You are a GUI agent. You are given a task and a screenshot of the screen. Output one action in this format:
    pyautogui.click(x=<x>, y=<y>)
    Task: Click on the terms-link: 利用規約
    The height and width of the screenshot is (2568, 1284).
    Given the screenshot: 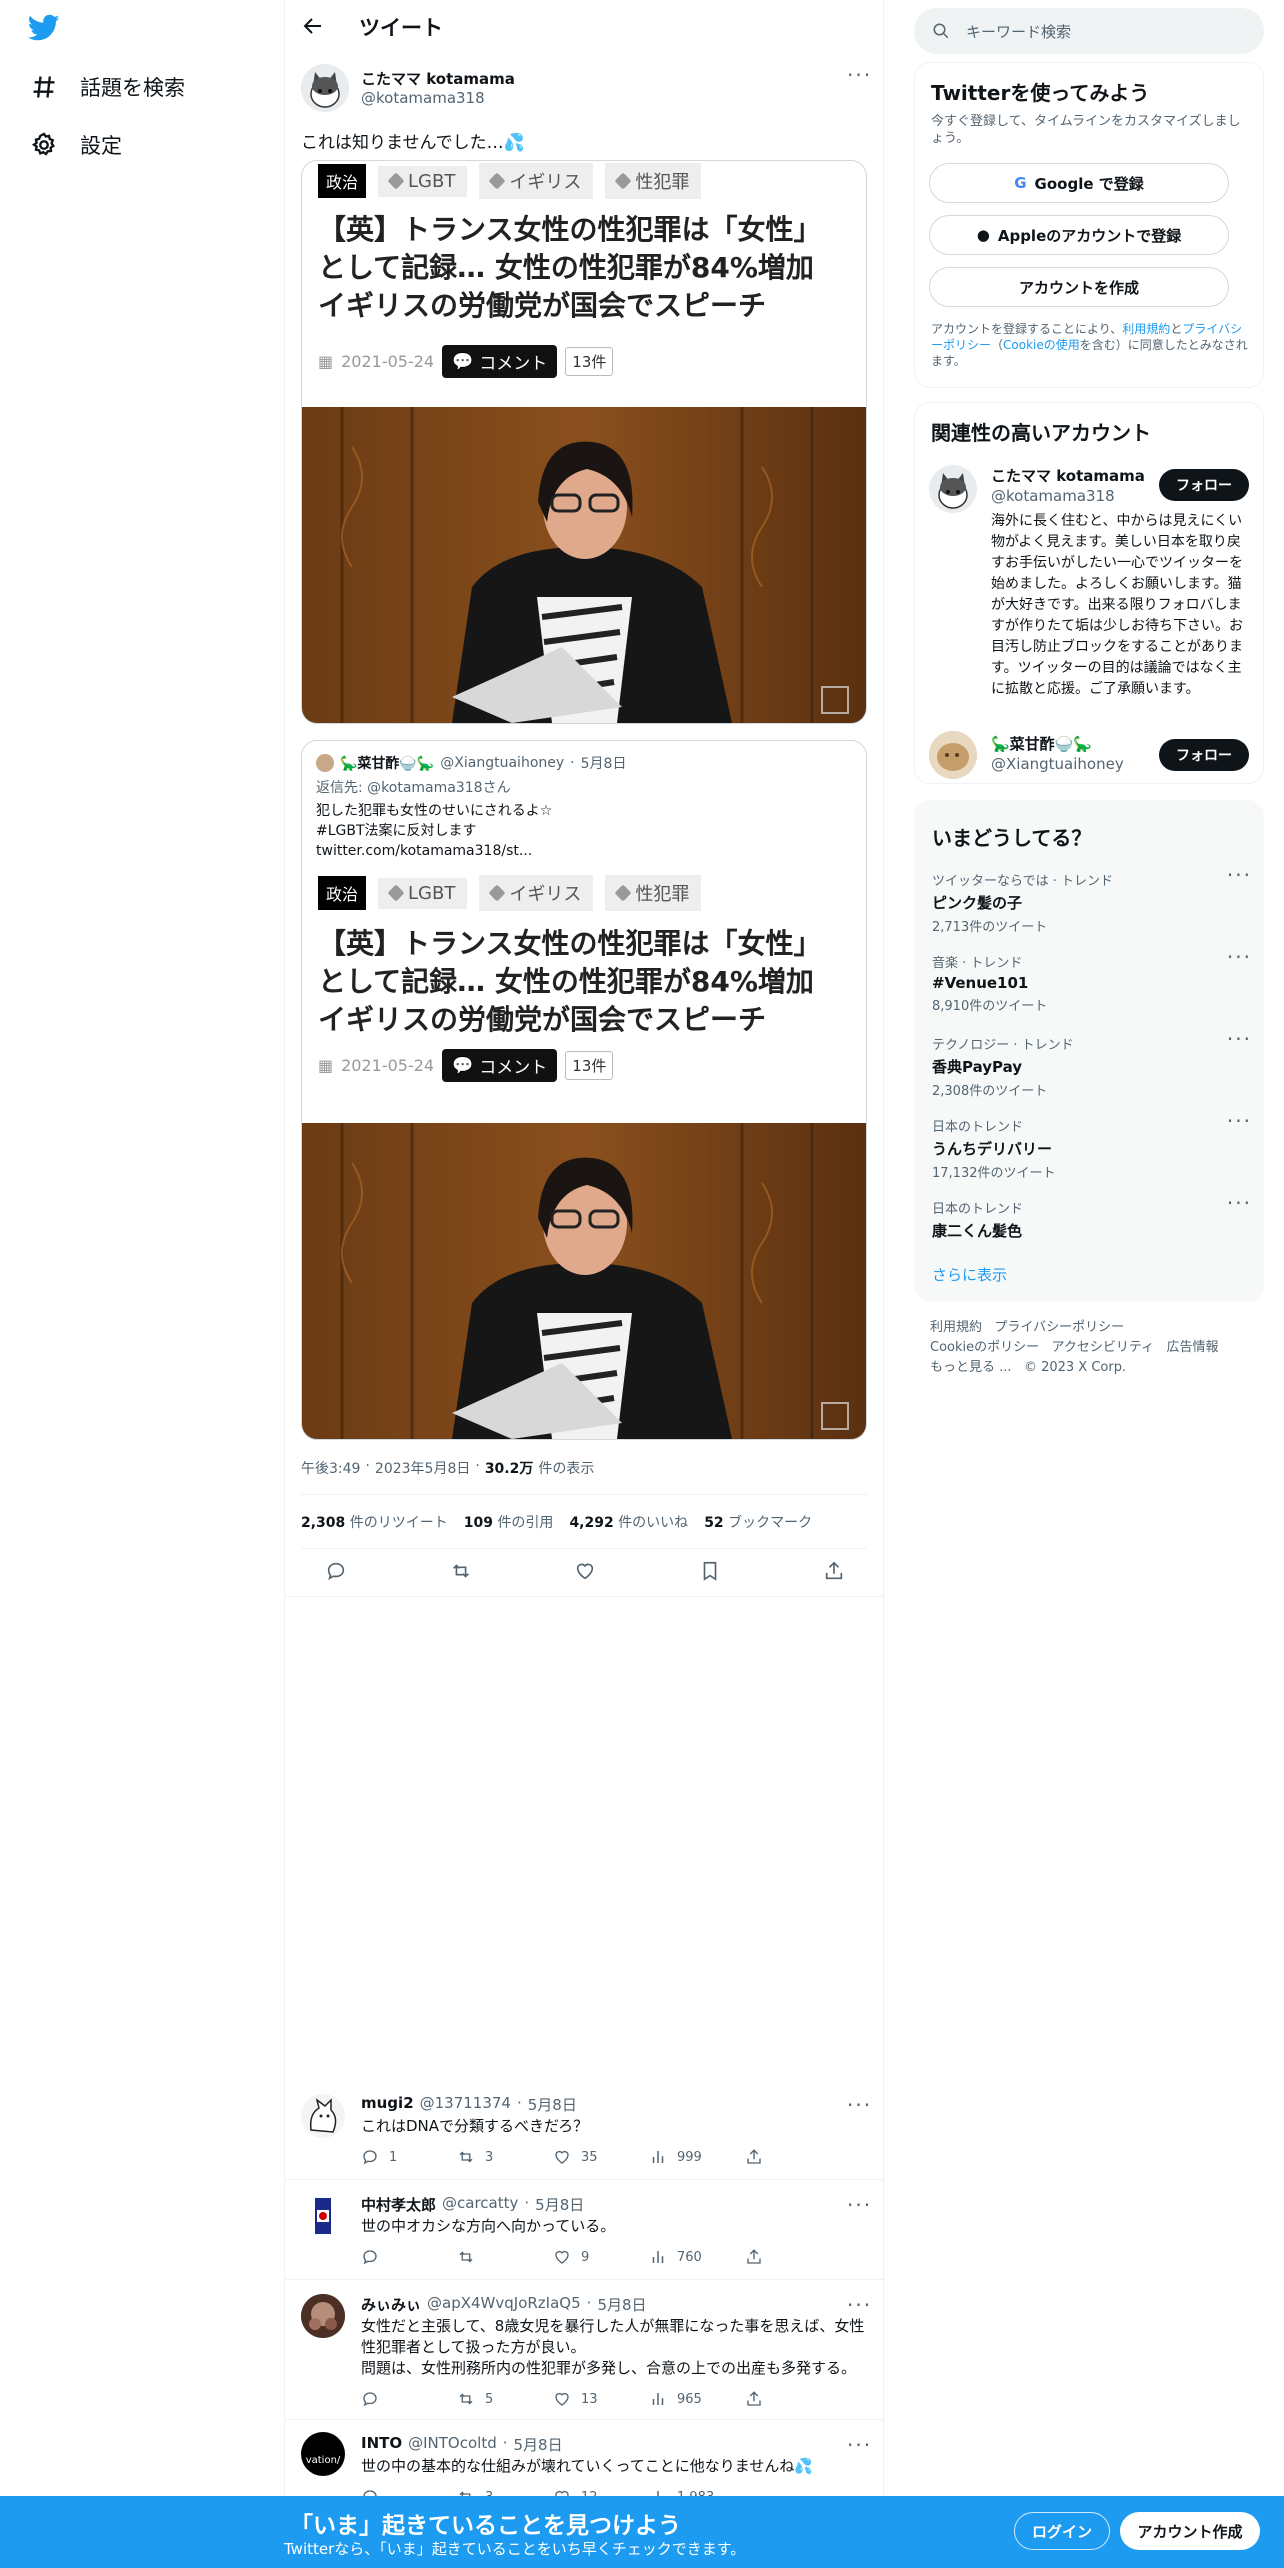 What is the action you would take?
    pyautogui.click(x=1146, y=329)
    